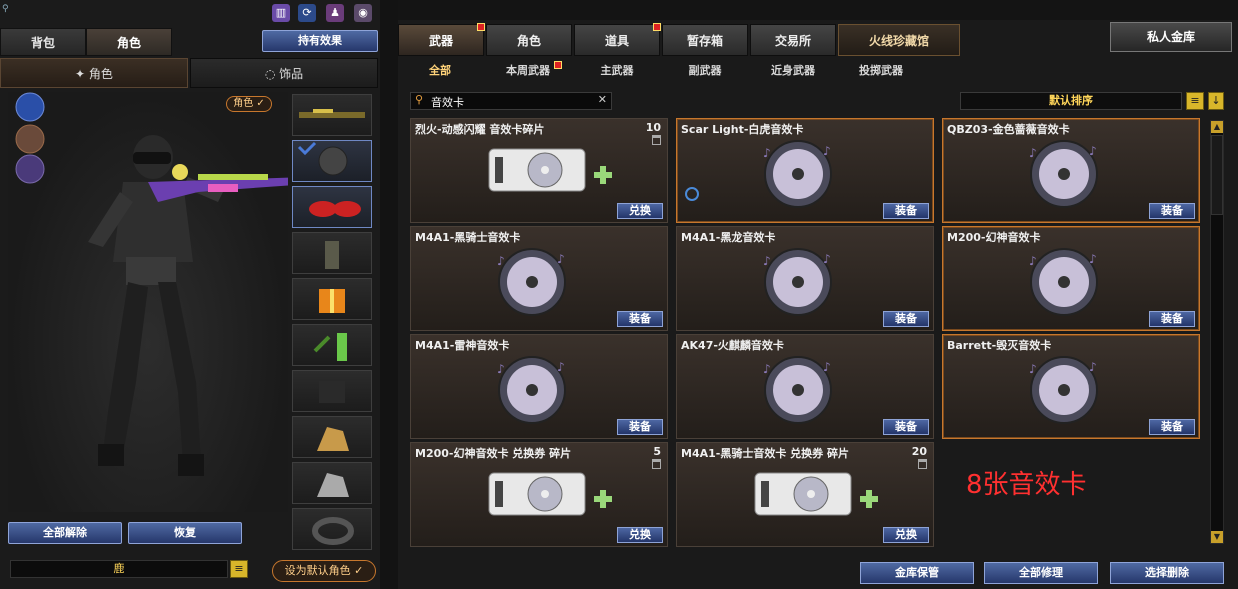 The image size is (1238, 589). What do you see at coordinates (528, 71) in the screenshot?
I see `subcat-weekly: 本周武器` at bounding box center [528, 71].